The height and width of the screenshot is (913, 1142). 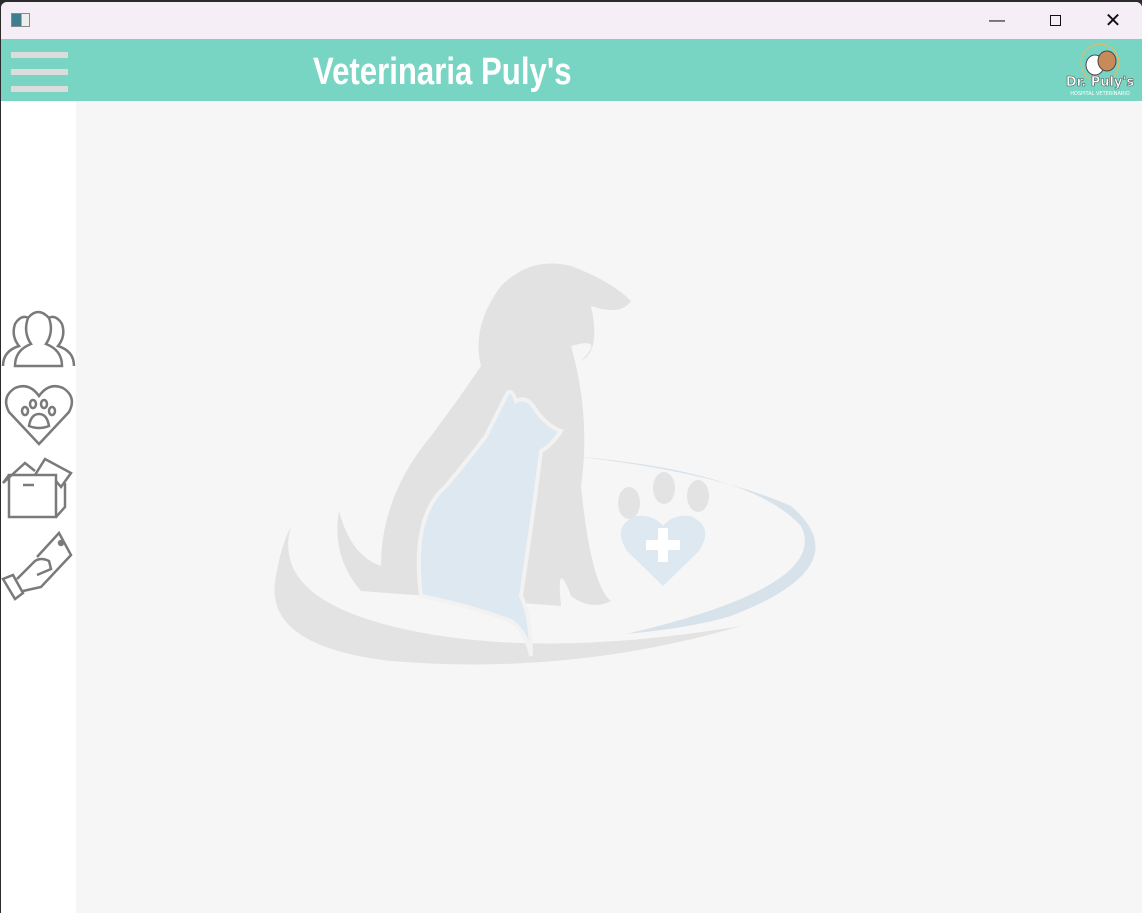 I want to click on minimize-icon: —, so click(x=997, y=20).